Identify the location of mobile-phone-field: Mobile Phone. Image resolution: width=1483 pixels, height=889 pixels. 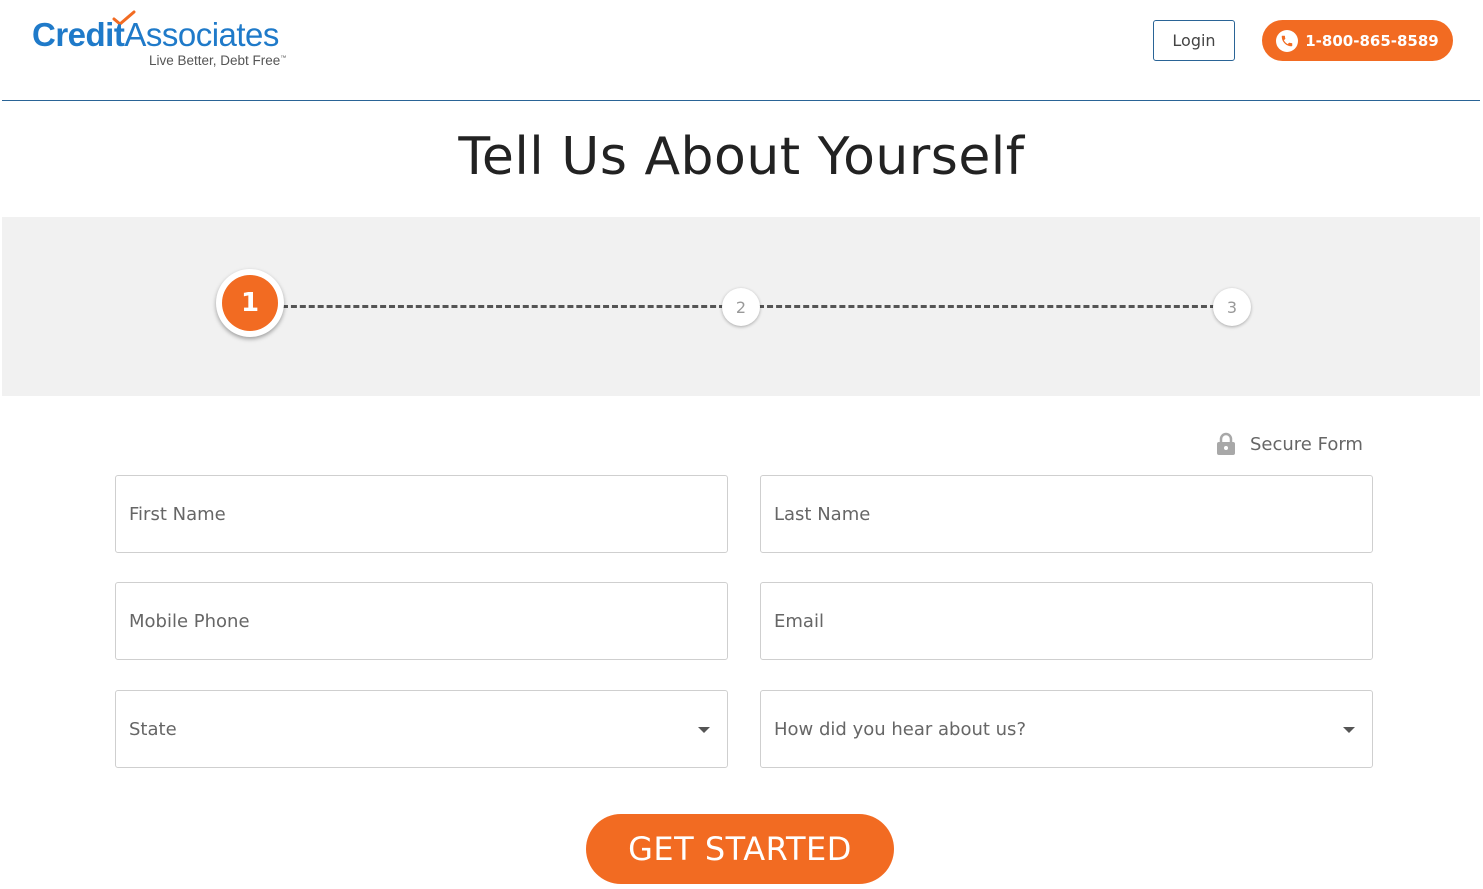
(421, 621).